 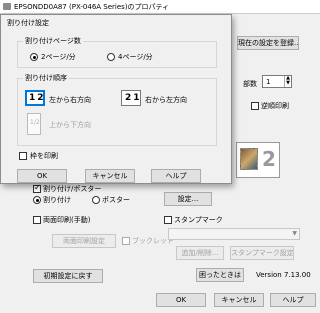 What do you see at coordinates (168, 220) in the screenshot?
I see `stamp-checkbox` at bounding box center [168, 220].